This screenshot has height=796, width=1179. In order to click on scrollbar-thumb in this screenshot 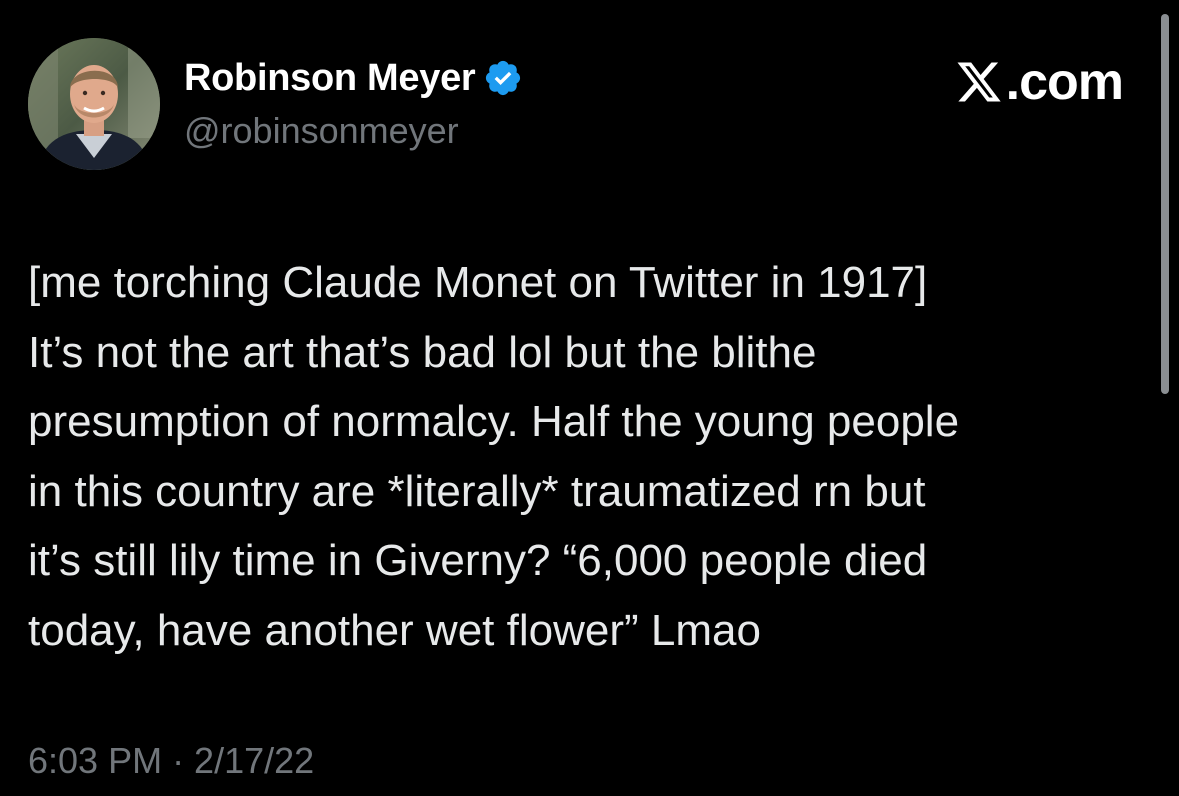, I will do `click(1165, 204)`.